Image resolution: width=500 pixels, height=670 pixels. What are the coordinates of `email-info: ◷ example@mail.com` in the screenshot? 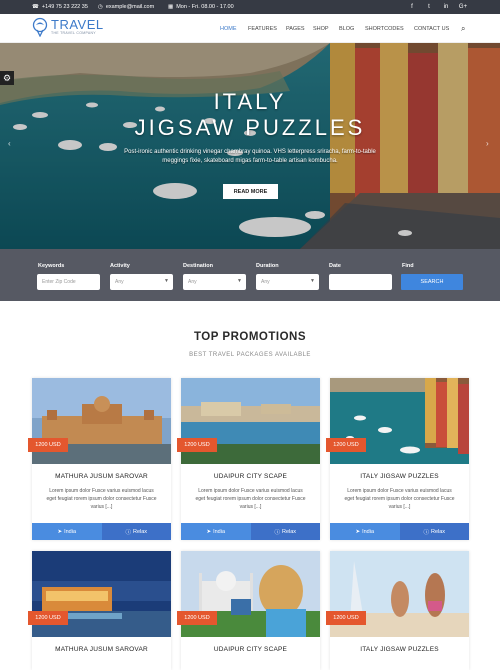 It's located at (126, 7).